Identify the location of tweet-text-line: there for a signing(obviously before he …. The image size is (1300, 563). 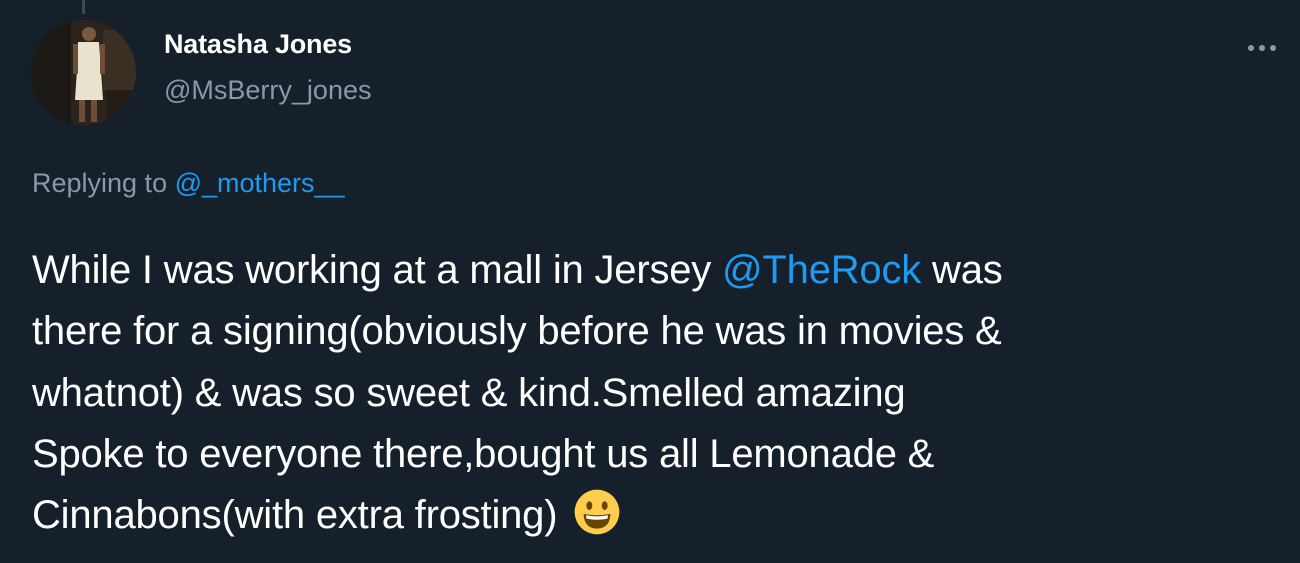
(517, 331).